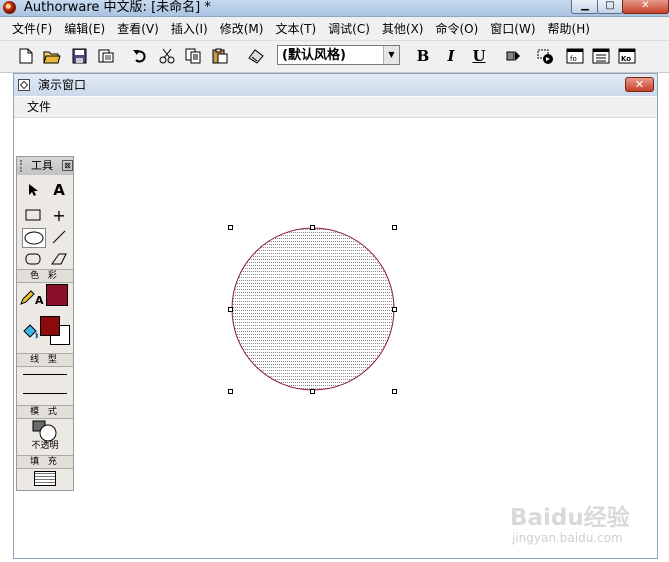 This screenshot has height=562, width=669. I want to click on presentation-menu-file: 文件, so click(39, 107).